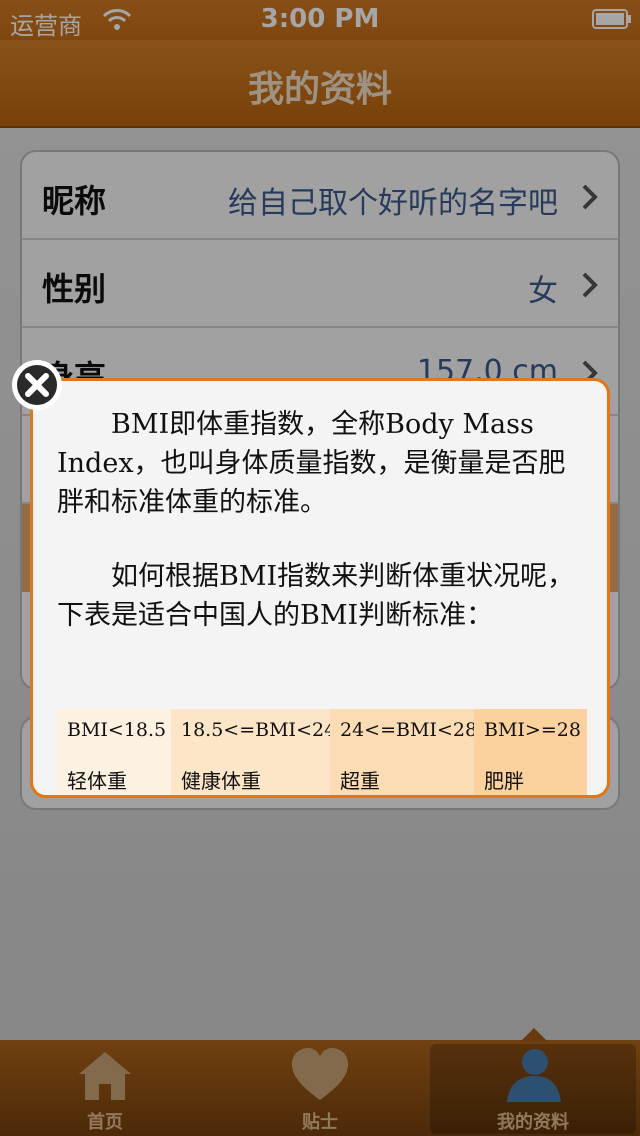  What do you see at coordinates (253, 752) in the screenshot?
I see `bmi-column: 18.5<=BMI<24 健康体重` at bounding box center [253, 752].